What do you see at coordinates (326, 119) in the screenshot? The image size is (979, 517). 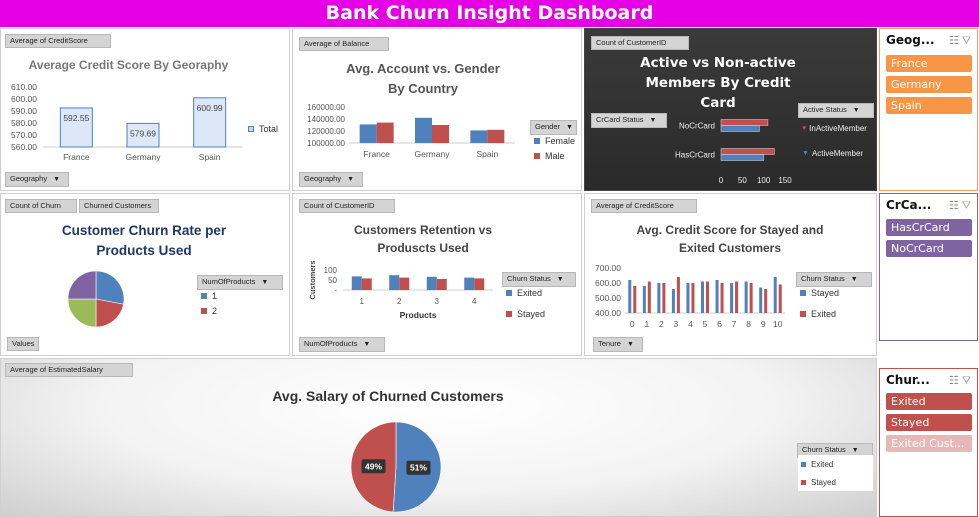 I see `y-tick-label: 140000.00` at bounding box center [326, 119].